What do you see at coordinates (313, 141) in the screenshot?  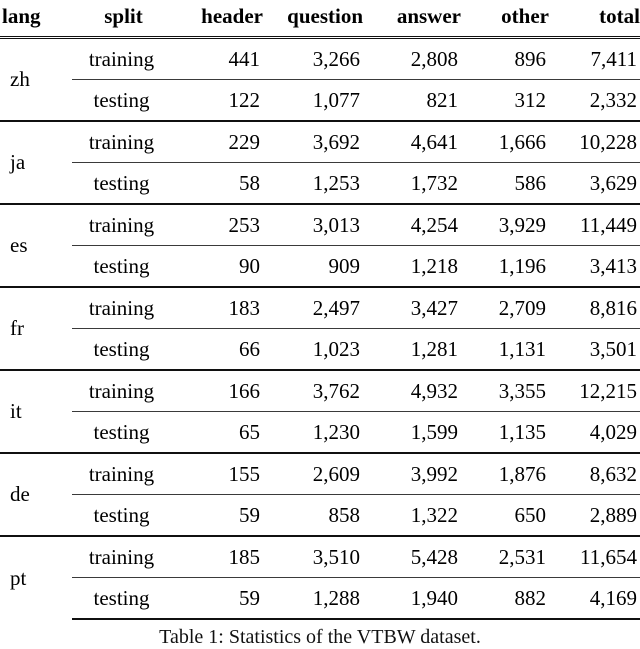 I see `cell-question: 3,692` at bounding box center [313, 141].